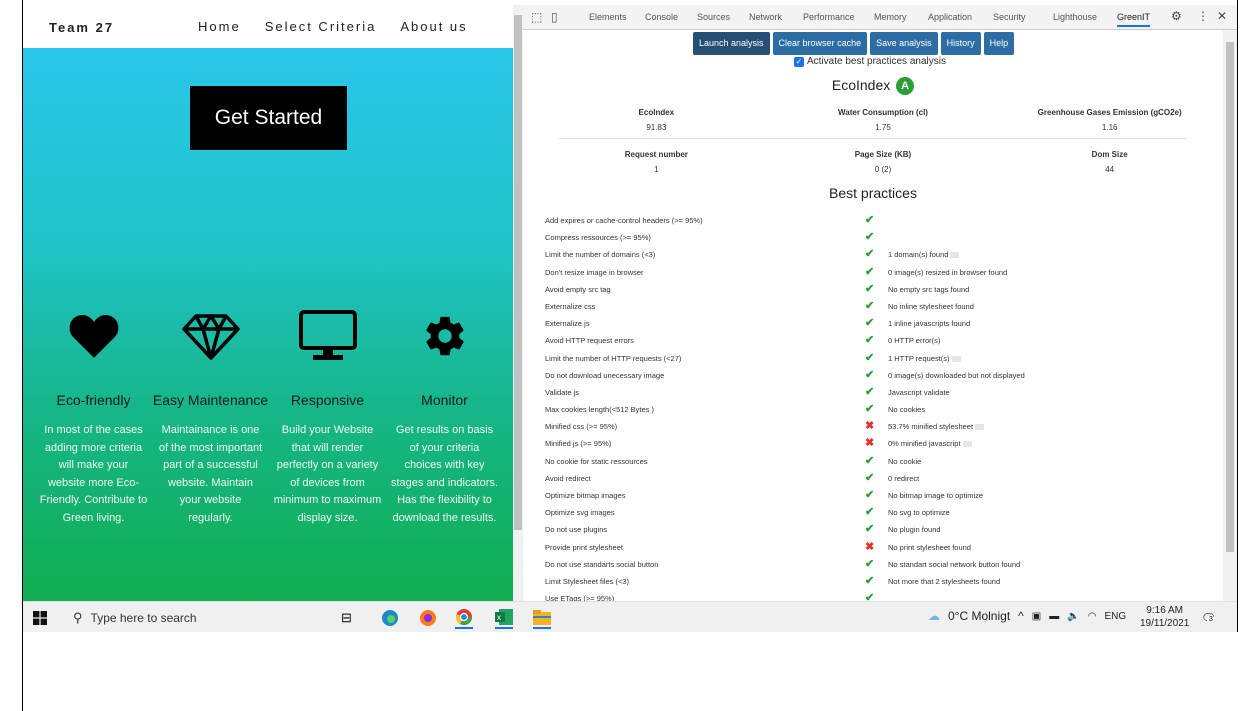  What do you see at coordinates (1109, 127) in the screenshot?
I see `metric-value: 1.16` at bounding box center [1109, 127].